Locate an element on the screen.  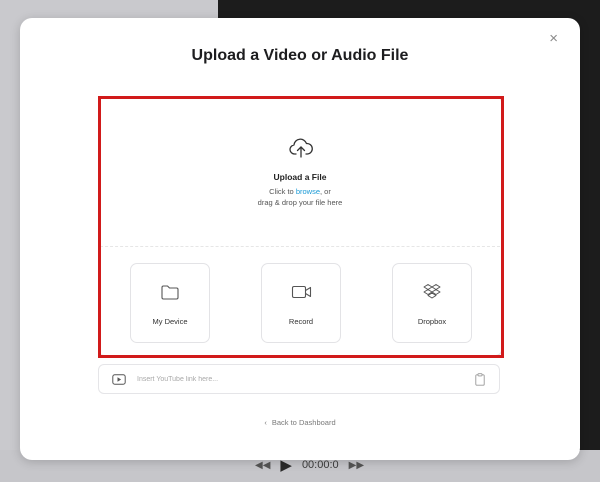
fast-forward-icon: ▶▶ is located at coordinates (356, 465).